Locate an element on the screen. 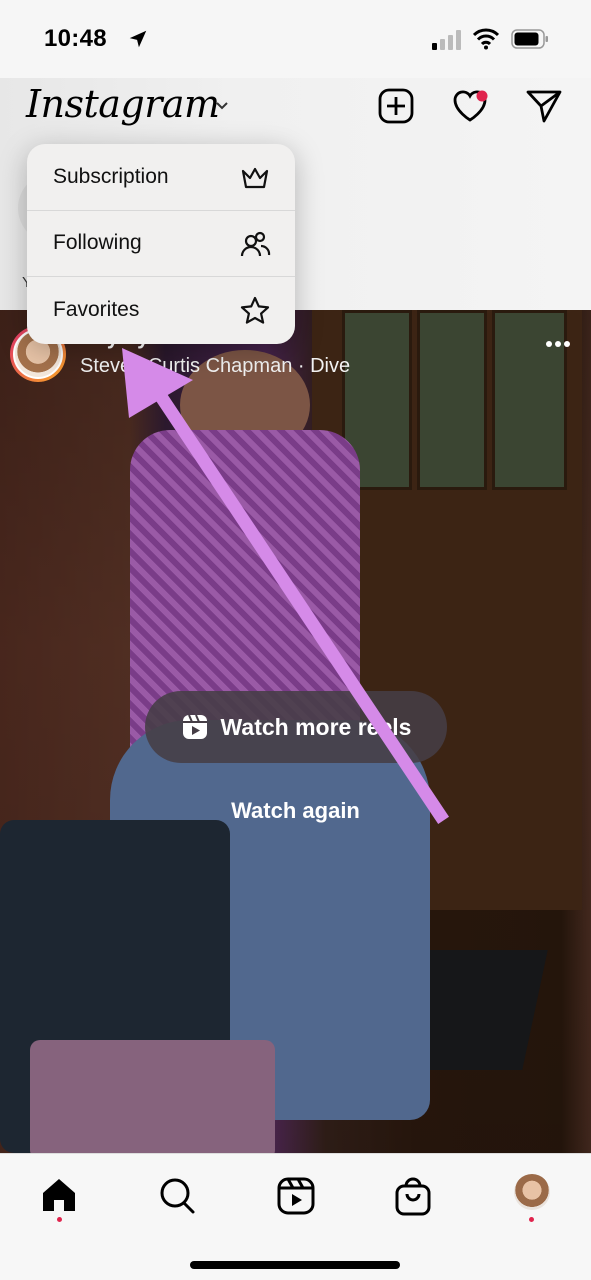 Image resolution: width=591 pixels, height=1280 pixels. cellular-signal-icon is located at coordinates (446, 40).